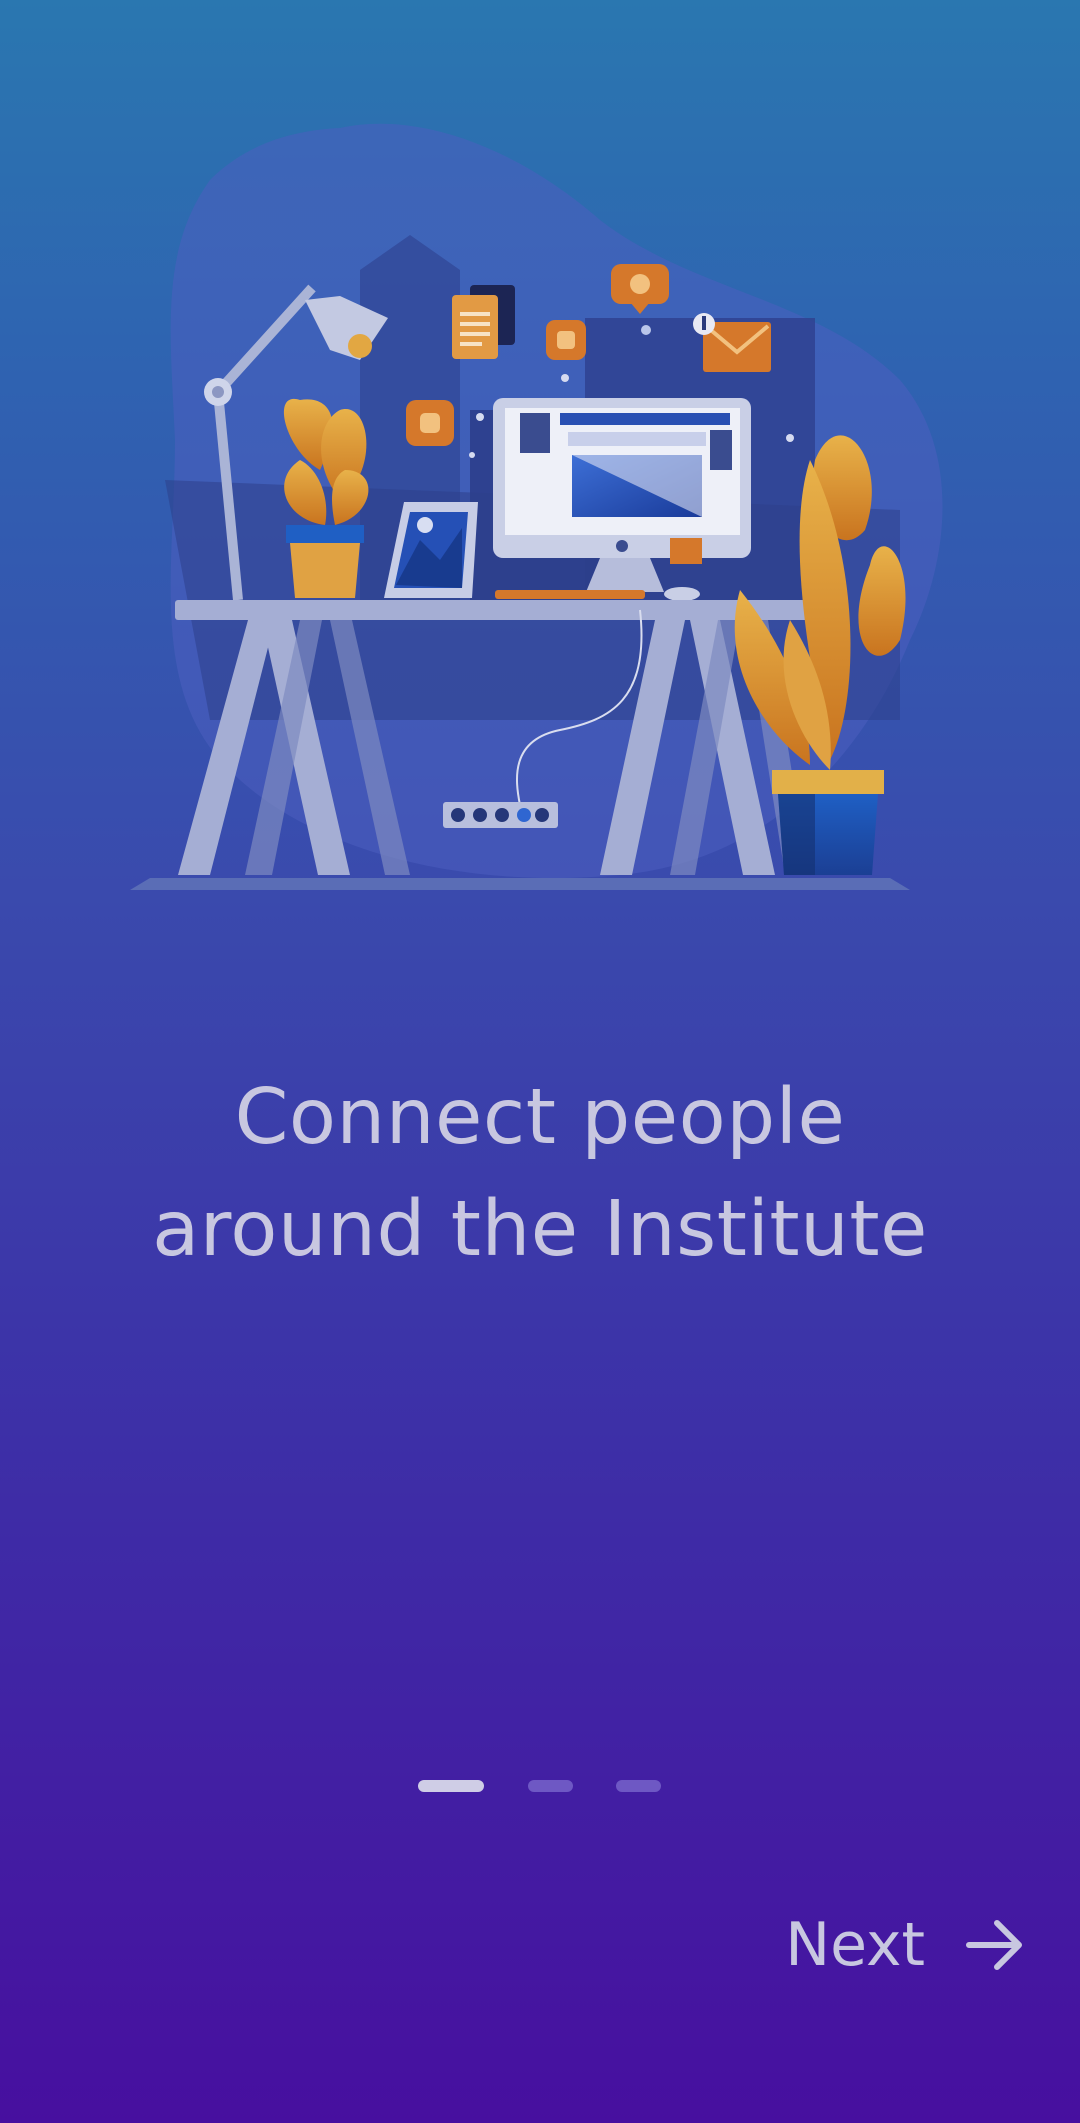 This screenshot has width=1080, height=2123. Describe the element at coordinates (540, 1174) in the screenshot. I see `onboarding-headline: Connect people around the Institute` at that location.